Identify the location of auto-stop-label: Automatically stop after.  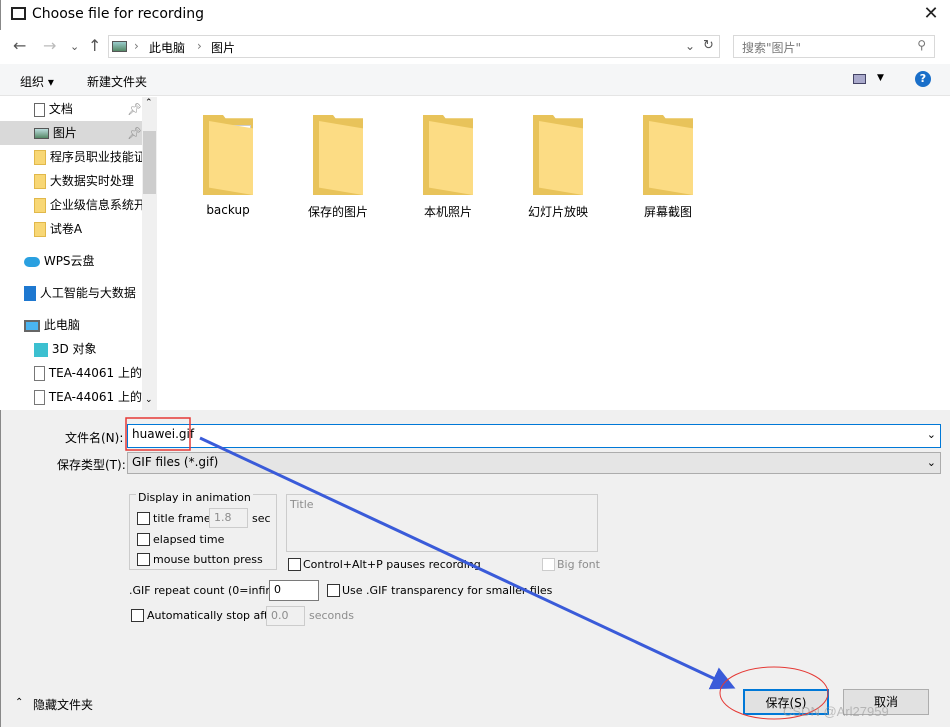
(213, 615).